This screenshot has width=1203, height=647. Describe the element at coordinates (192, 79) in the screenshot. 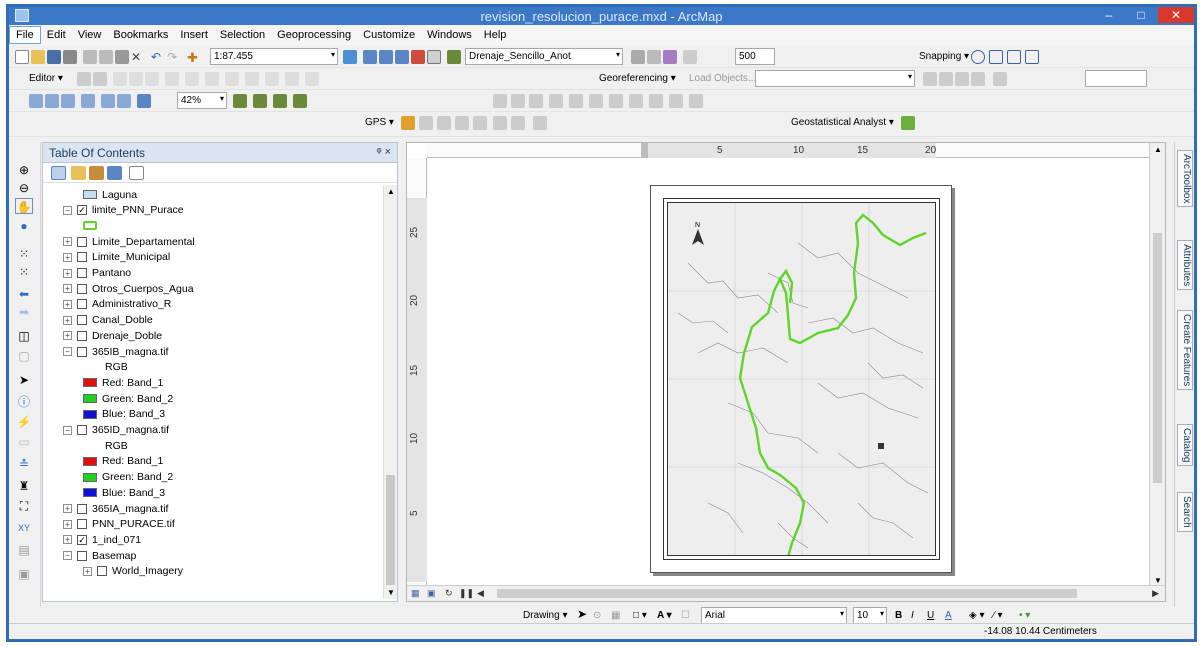

I see `reshape-icon` at that location.